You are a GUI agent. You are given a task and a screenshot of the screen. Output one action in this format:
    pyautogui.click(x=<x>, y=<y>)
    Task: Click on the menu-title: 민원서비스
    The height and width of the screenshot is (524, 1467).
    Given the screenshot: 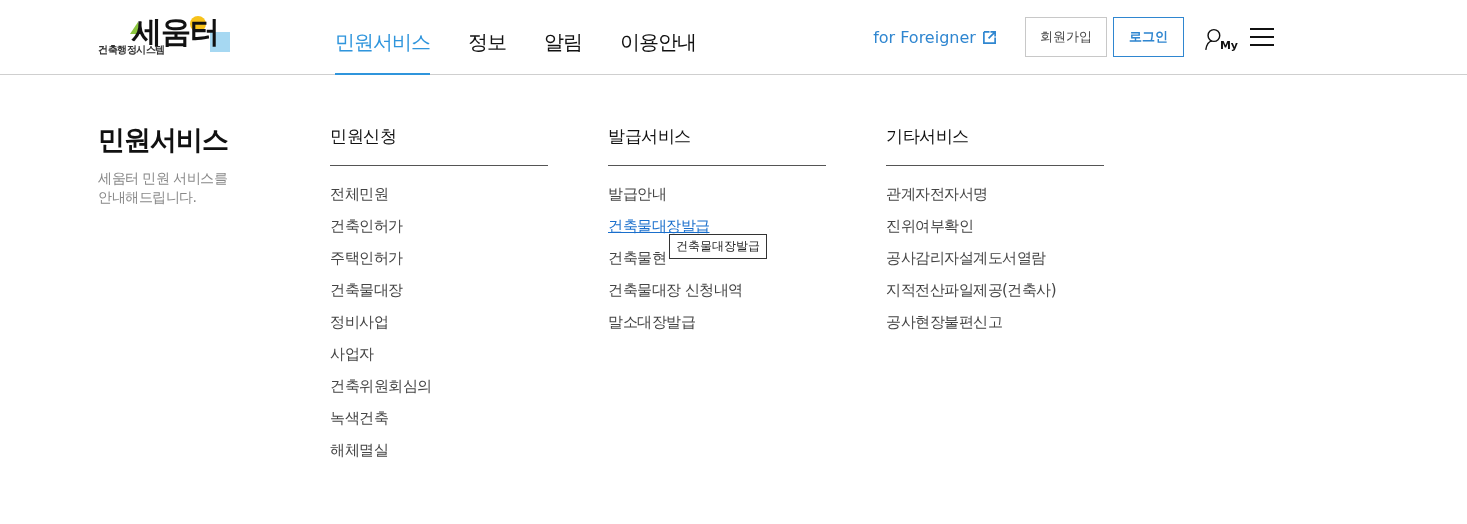 What is the action you would take?
    pyautogui.click(x=163, y=140)
    